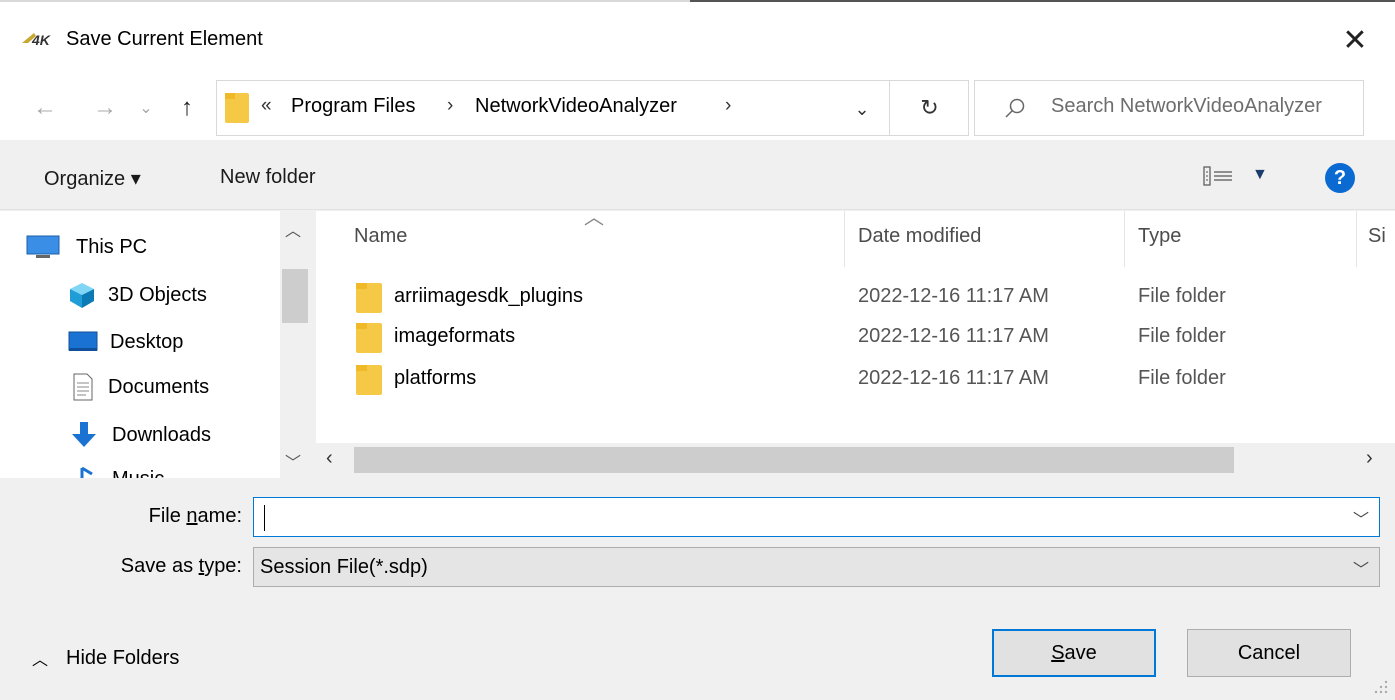 This screenshot has width=1395, height=700. What do you see at coordinates (86, 472) in the screenshot?
I see `music-icon` at bounding box center [86, 472].